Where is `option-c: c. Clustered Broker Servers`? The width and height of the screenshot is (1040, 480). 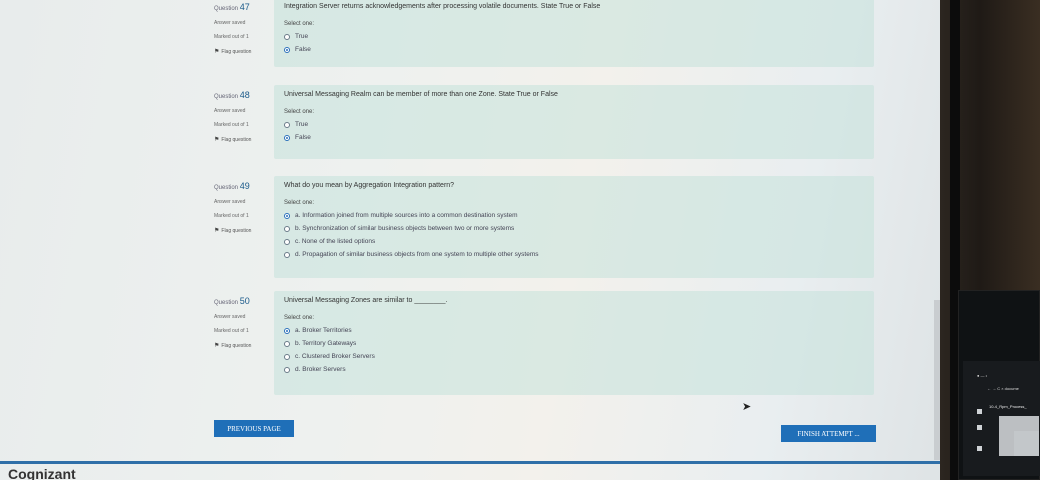 option-c: c. Clustered Broker Servers is located at coordinates (574, 356).